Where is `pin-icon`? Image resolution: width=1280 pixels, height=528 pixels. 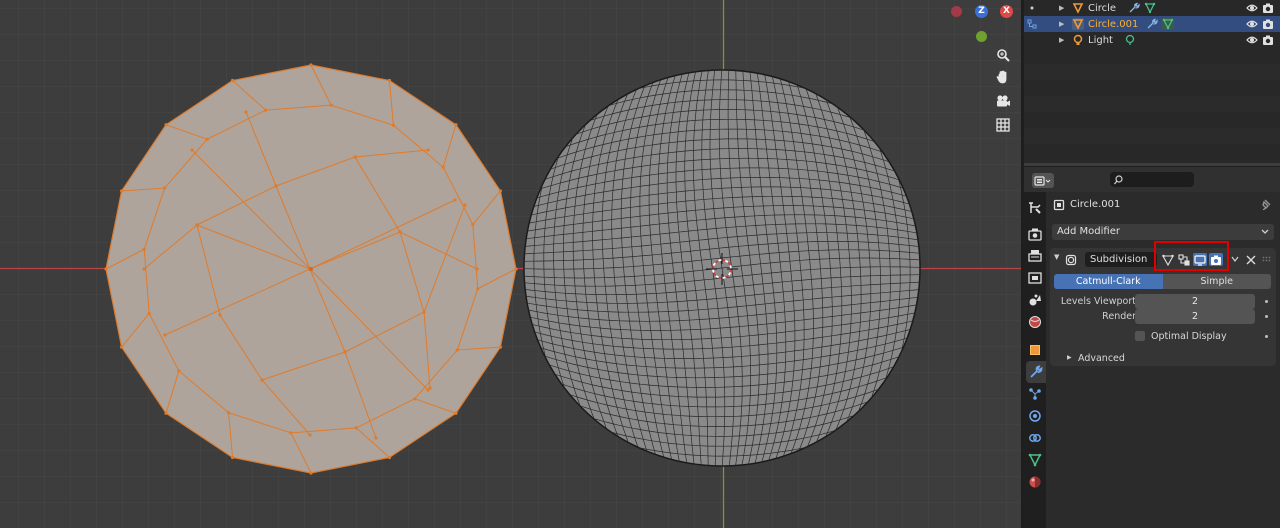
pin-icon is located at coordinates (1267, 204).